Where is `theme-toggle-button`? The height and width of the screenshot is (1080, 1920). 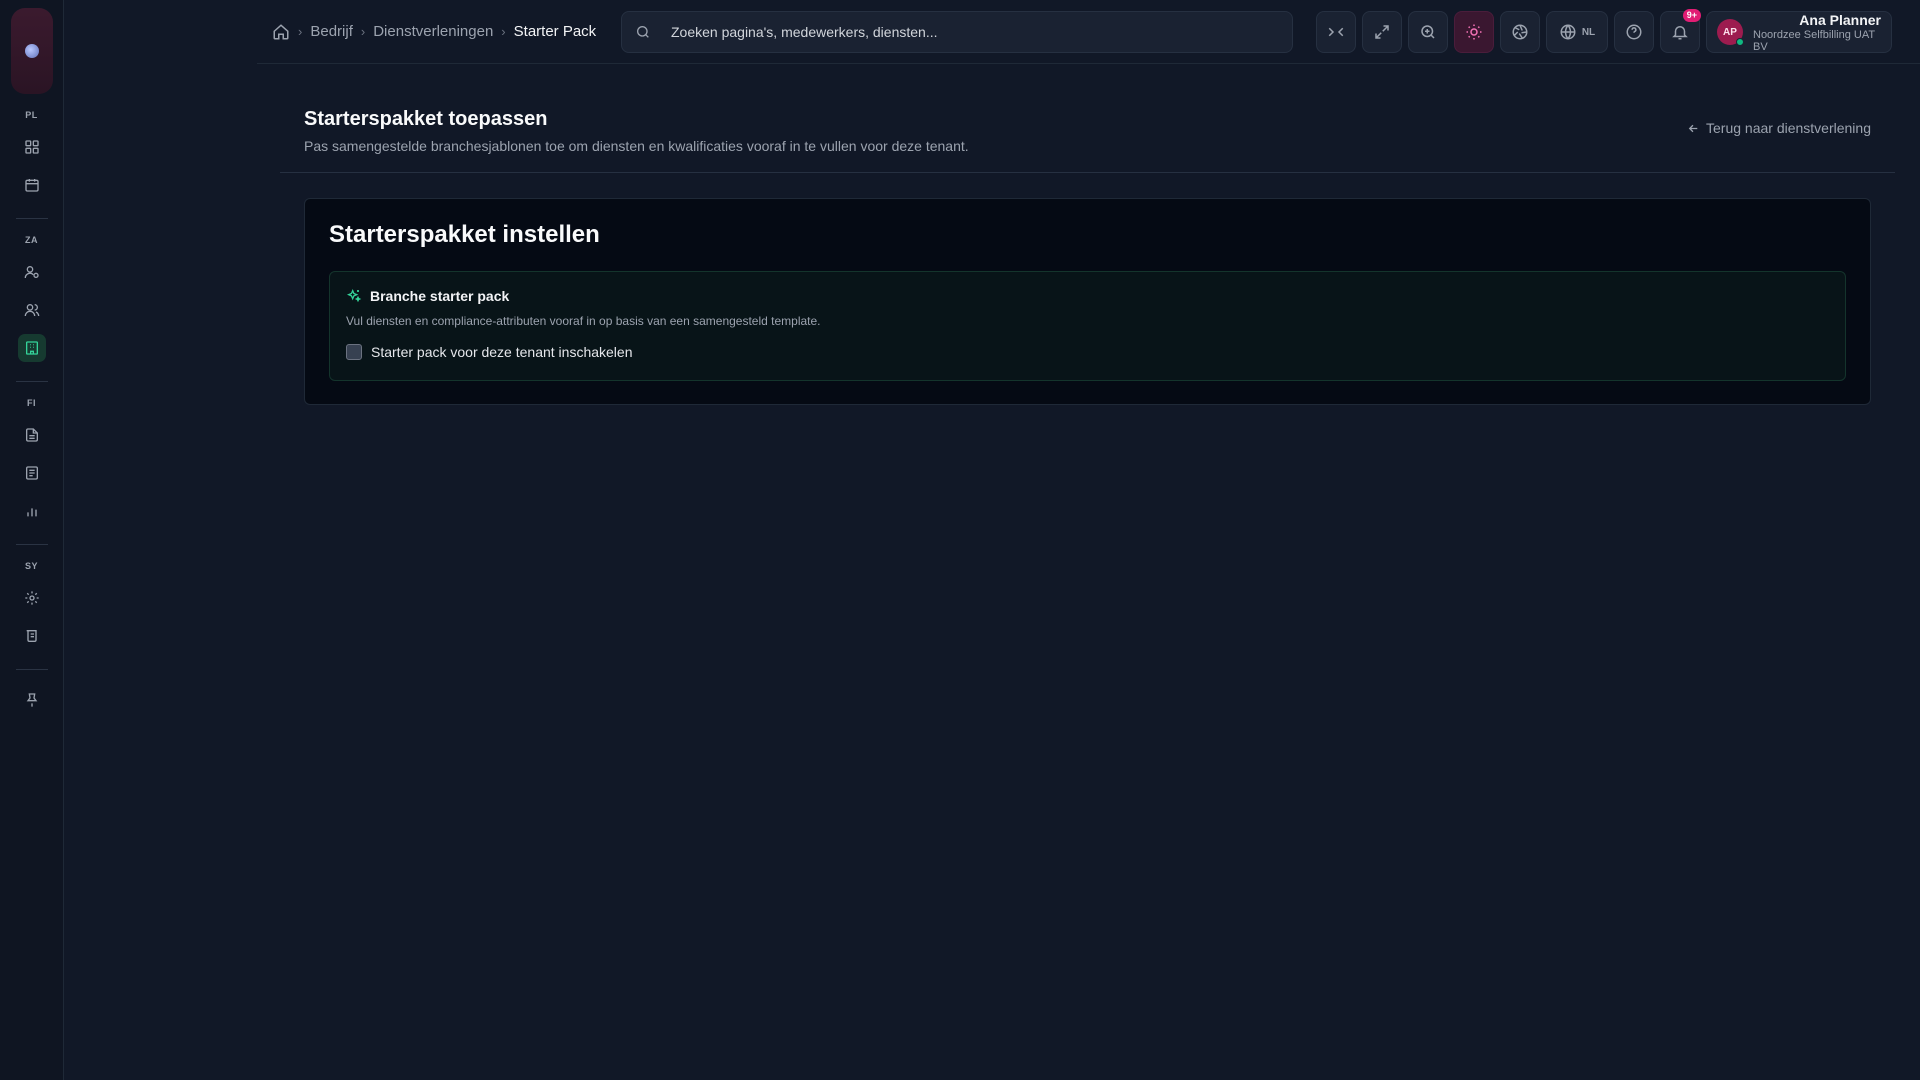 theme-toggle-button is located at coordinates (1474, 32).